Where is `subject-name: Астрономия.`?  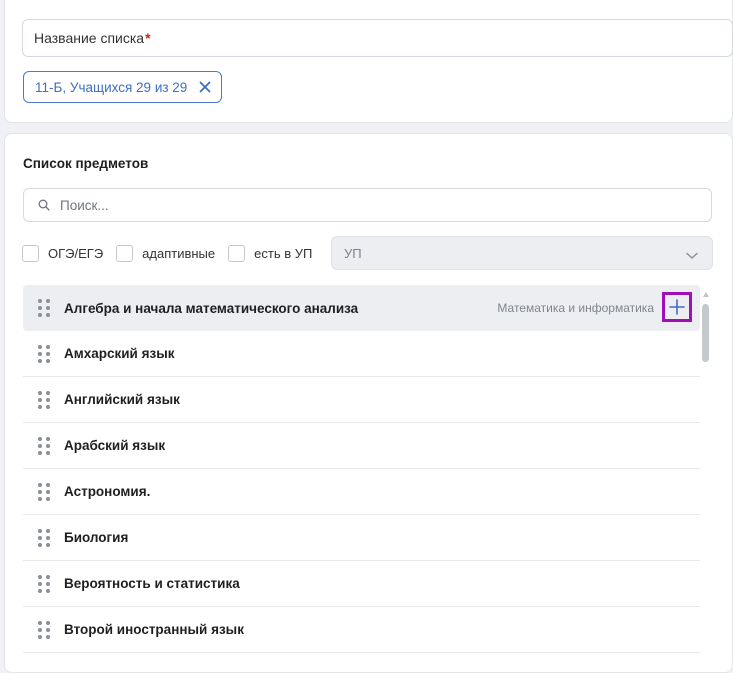 subject-name: Астрономия. is located at coordinates (107, 491).